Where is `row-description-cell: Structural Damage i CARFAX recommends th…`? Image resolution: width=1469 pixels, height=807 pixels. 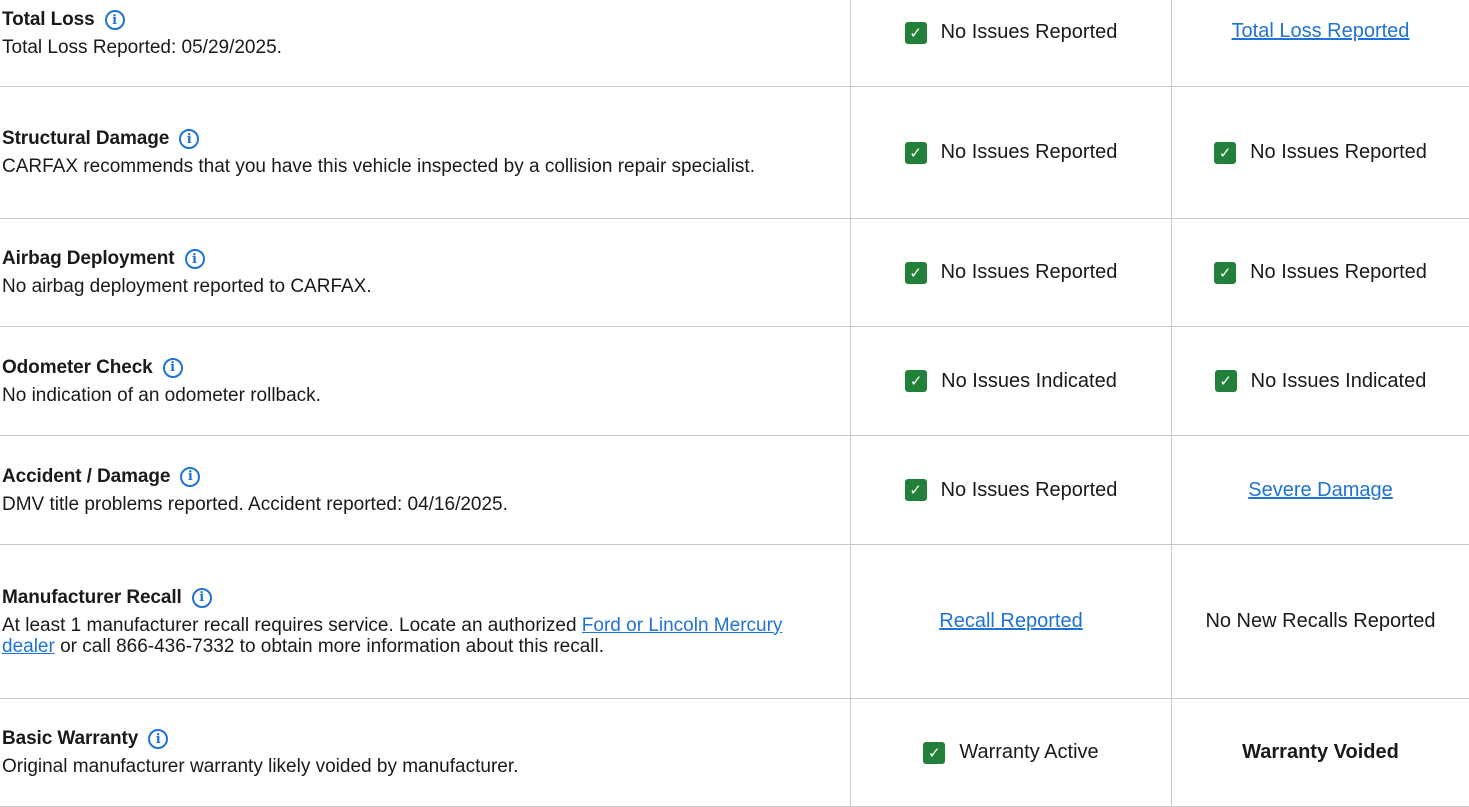 row-description-cell: Structural Damage i CARFAX recommends th… is located at coordinates (425, 152).